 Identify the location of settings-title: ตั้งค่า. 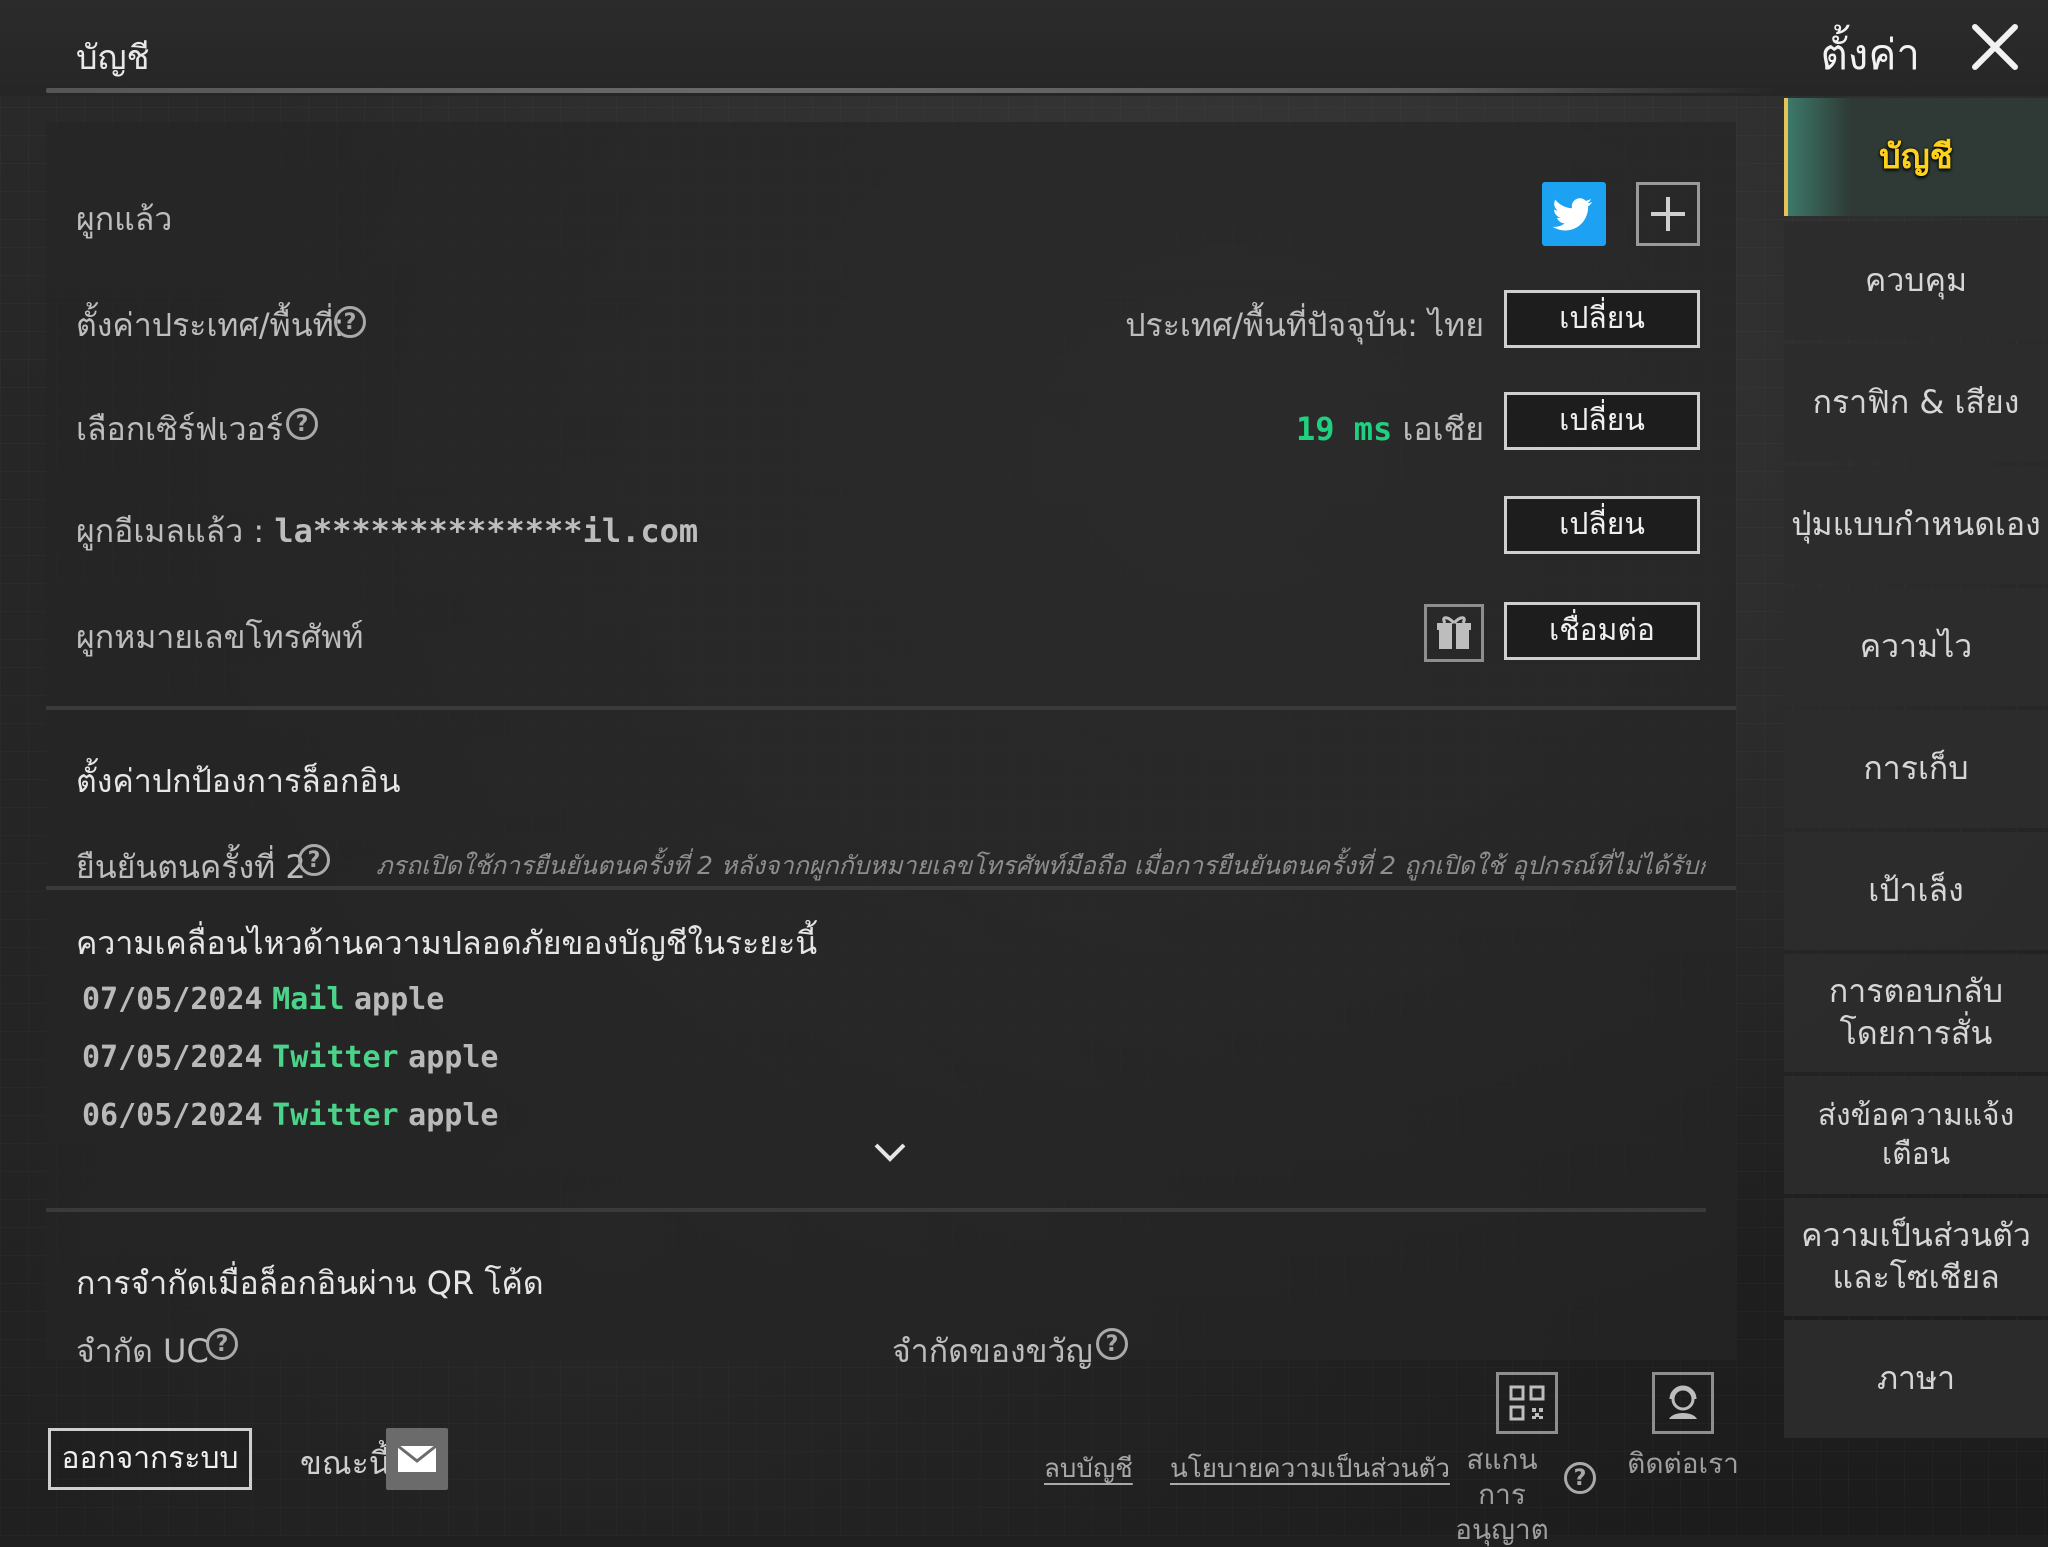
(1870, 54).